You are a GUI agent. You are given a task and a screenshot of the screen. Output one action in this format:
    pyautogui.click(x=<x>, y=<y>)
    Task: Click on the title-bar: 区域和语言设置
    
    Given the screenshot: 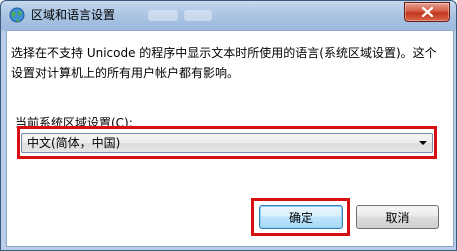 What is the action you would take?
    pyautogui.click(x=228, y=15)
    